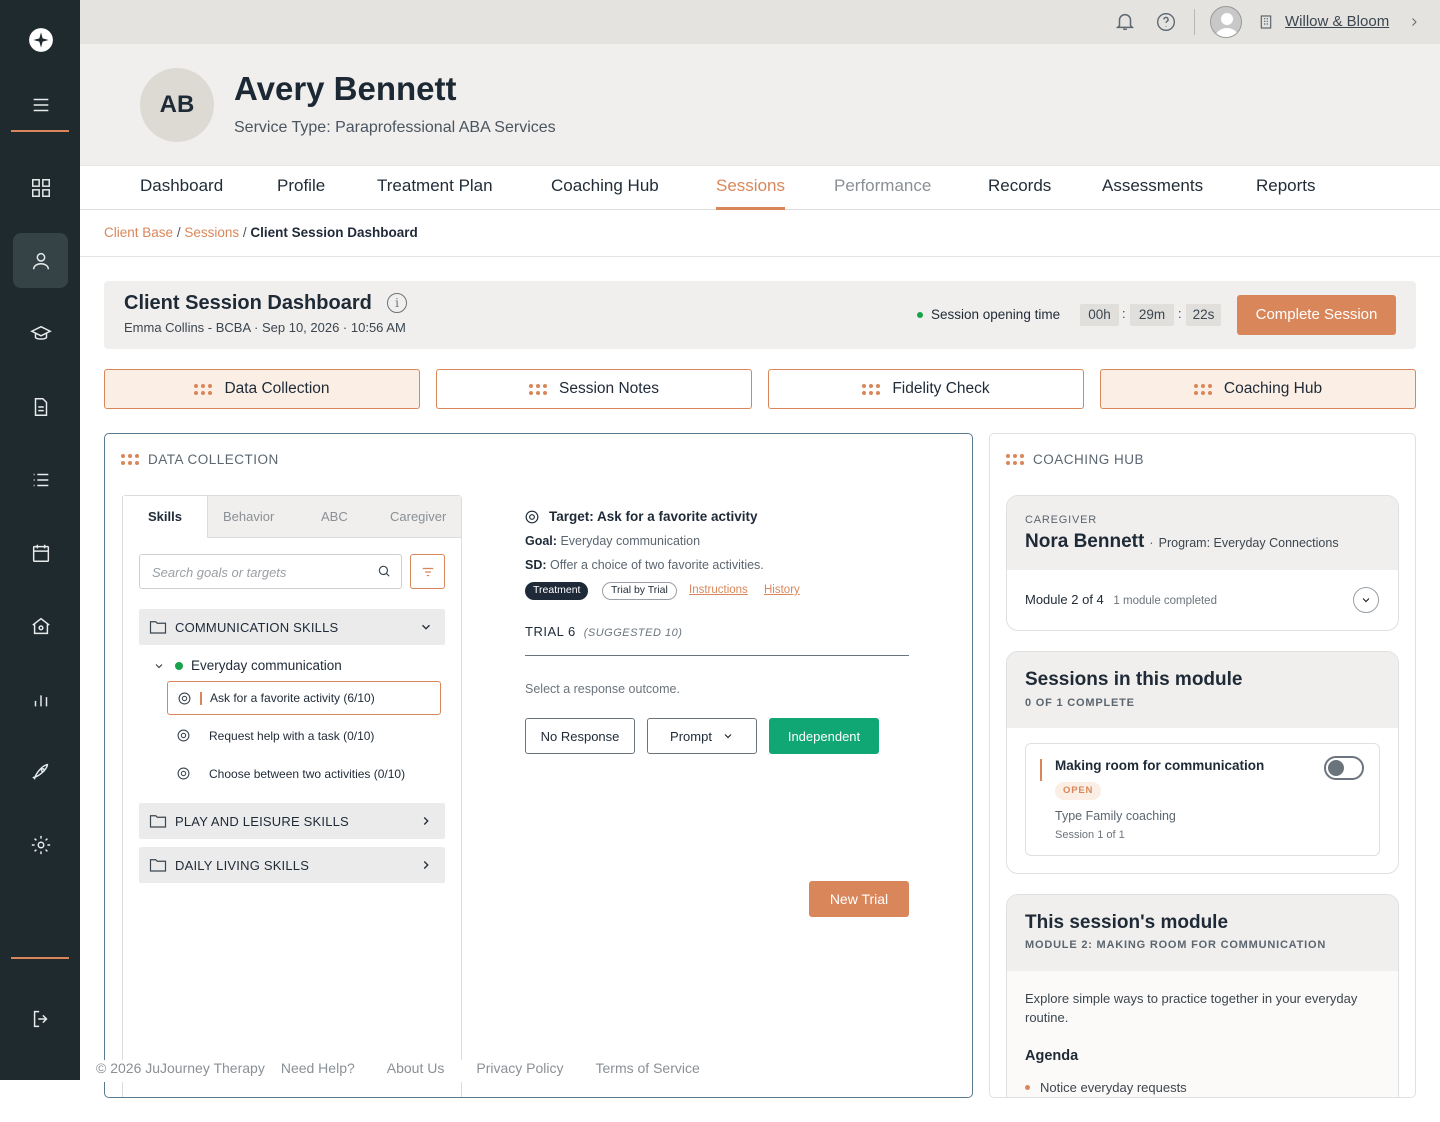  I want to click on folder-icon, so click(158, 821).